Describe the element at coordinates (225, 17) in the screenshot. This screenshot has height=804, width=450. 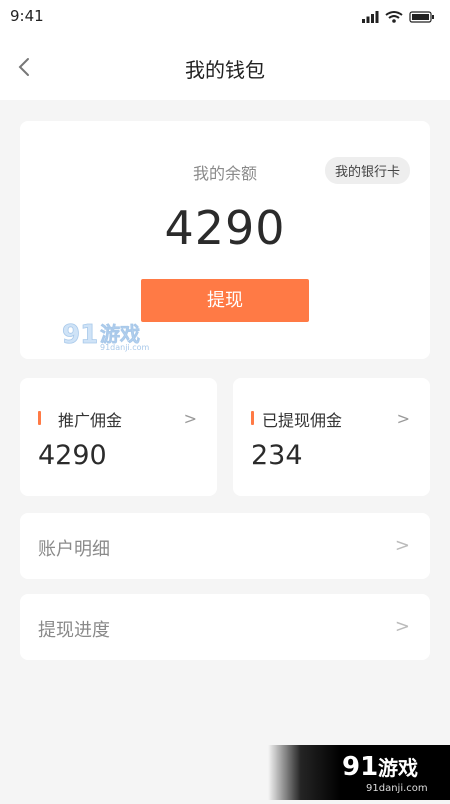
I see `status-bar: 9:41` at that location.